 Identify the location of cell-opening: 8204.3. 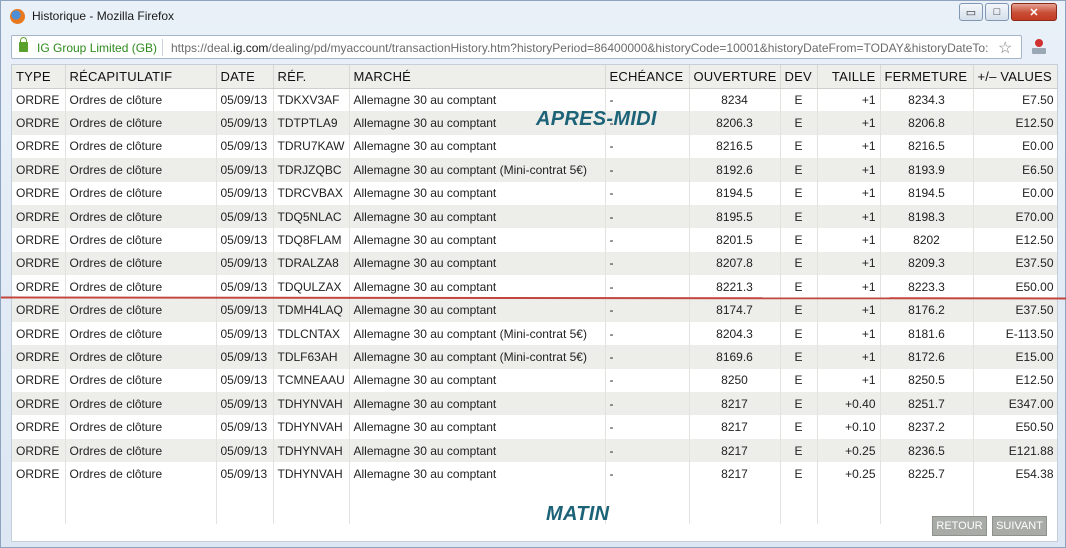
(735, 333).